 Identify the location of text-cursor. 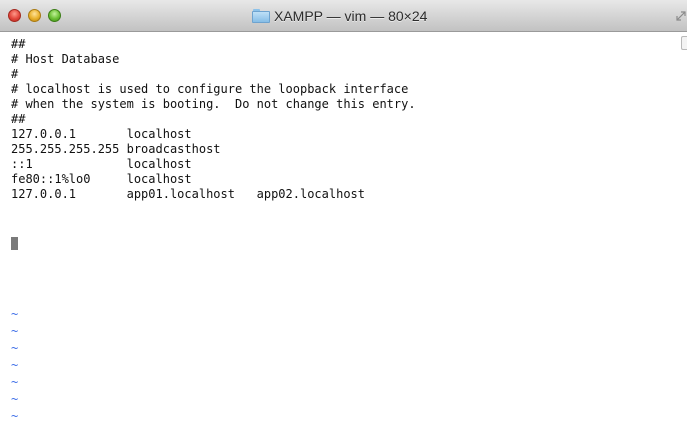
(14, 243).